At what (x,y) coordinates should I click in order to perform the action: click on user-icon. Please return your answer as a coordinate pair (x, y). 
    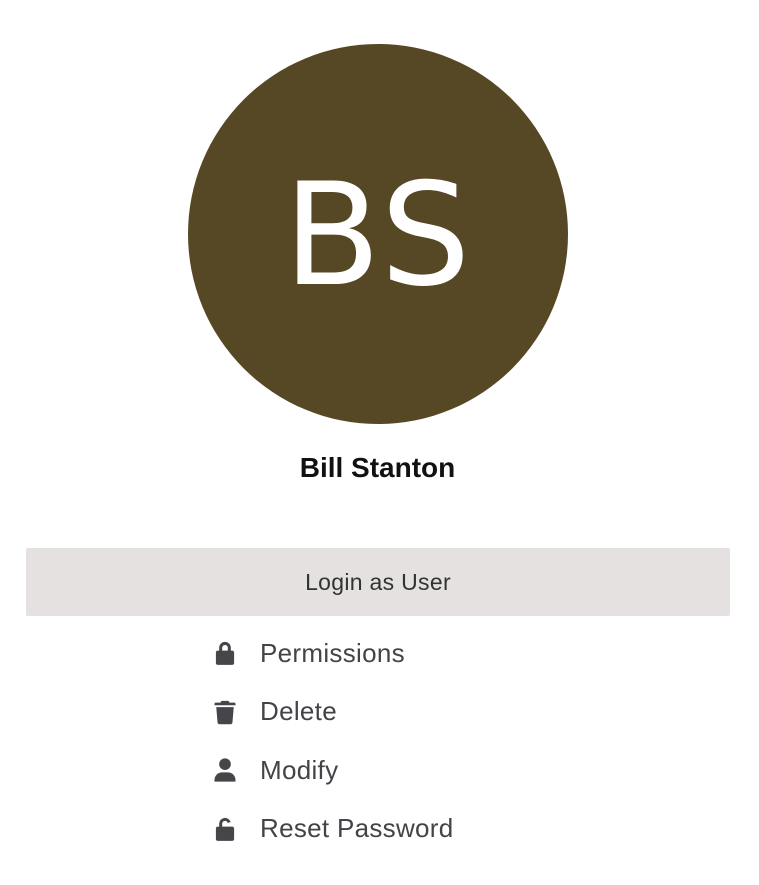
    Looking at the image, I should click on (225, 770).